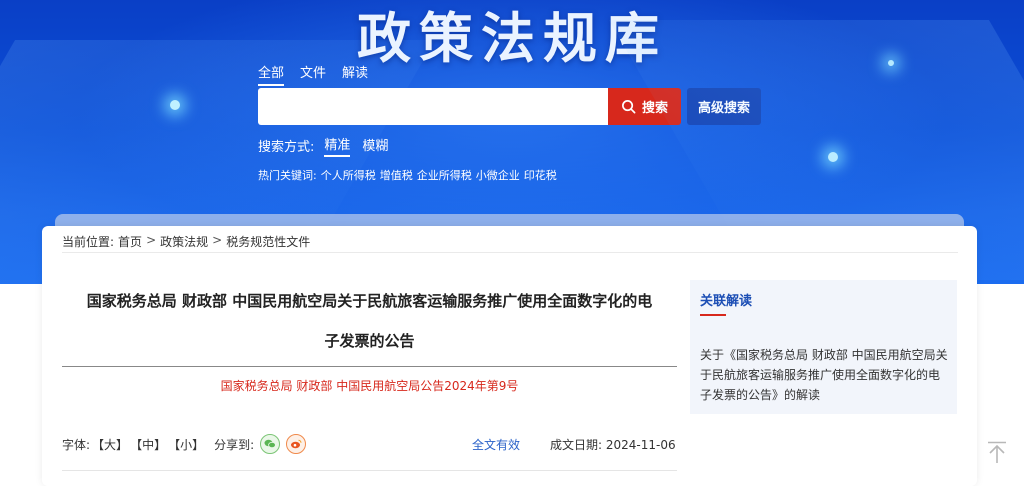 The image size is (1024, 486). What do you see at coordinates (88, 242) in the screenshot?
I see `breadcrumb-label: 当前位置:` at bounding box center [88, 242].